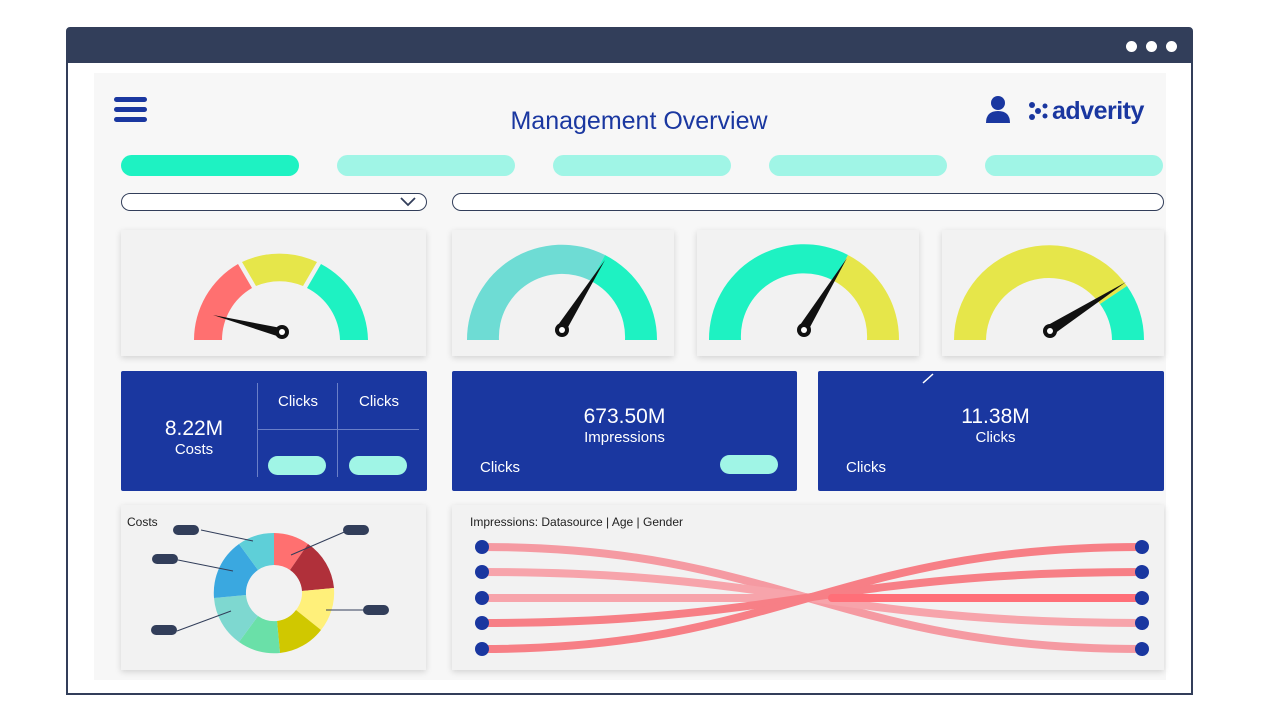 Image resolution: width=1281 pixels, height=721 pixels. Describe the element at coordinates (629, 46) in the screenshot. I see `window-titlebar` at that location.